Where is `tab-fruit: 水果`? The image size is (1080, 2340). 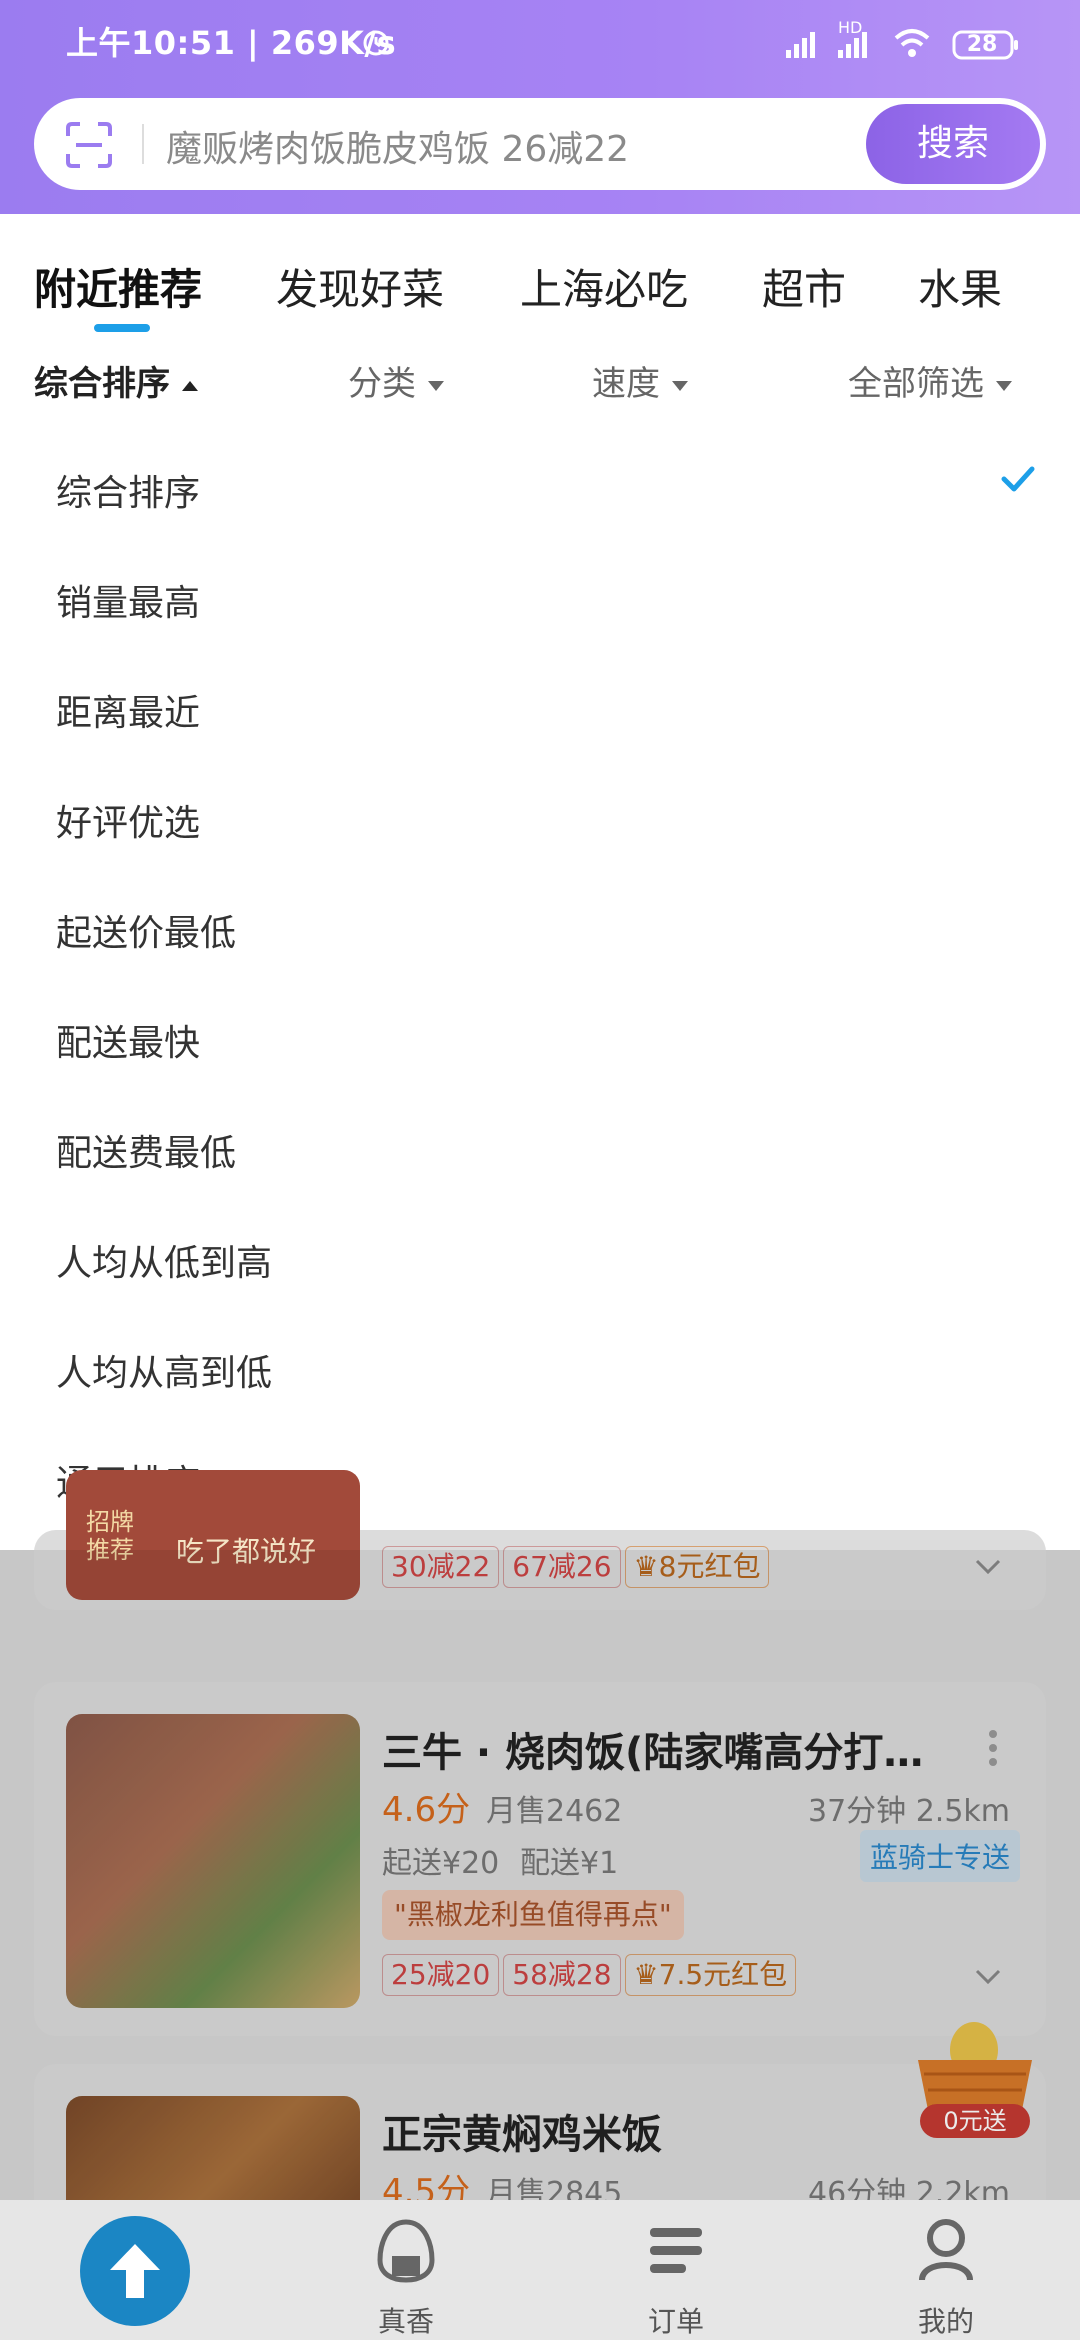 tab-fruit: 水果 is located at coordinates (960, 286).